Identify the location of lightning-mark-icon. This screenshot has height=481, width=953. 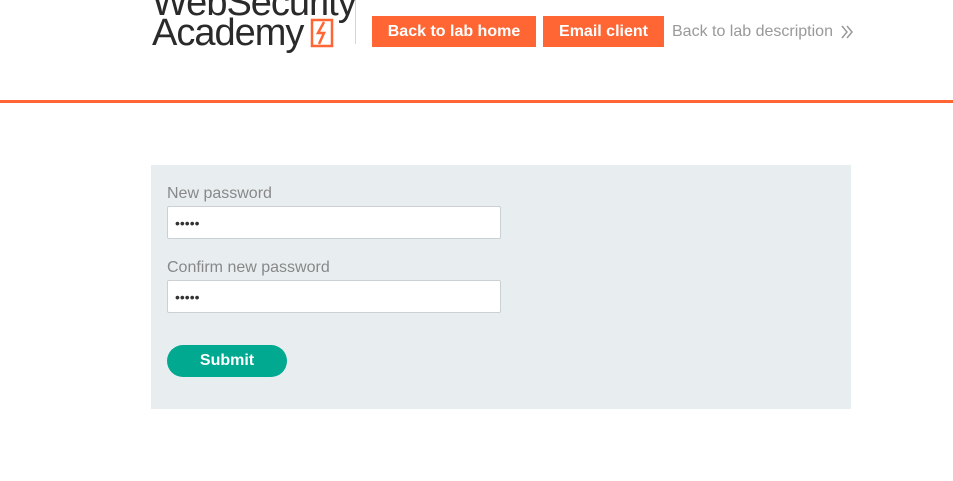
(322, 33).